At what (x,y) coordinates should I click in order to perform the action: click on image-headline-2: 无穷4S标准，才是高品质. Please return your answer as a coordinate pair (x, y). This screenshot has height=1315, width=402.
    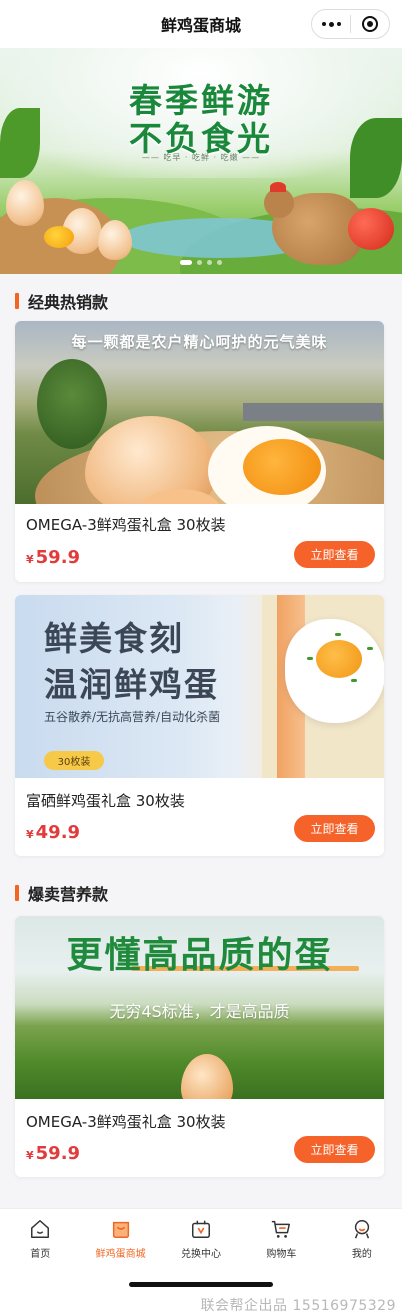
    Looking at the image, I should click on (199, 1011).